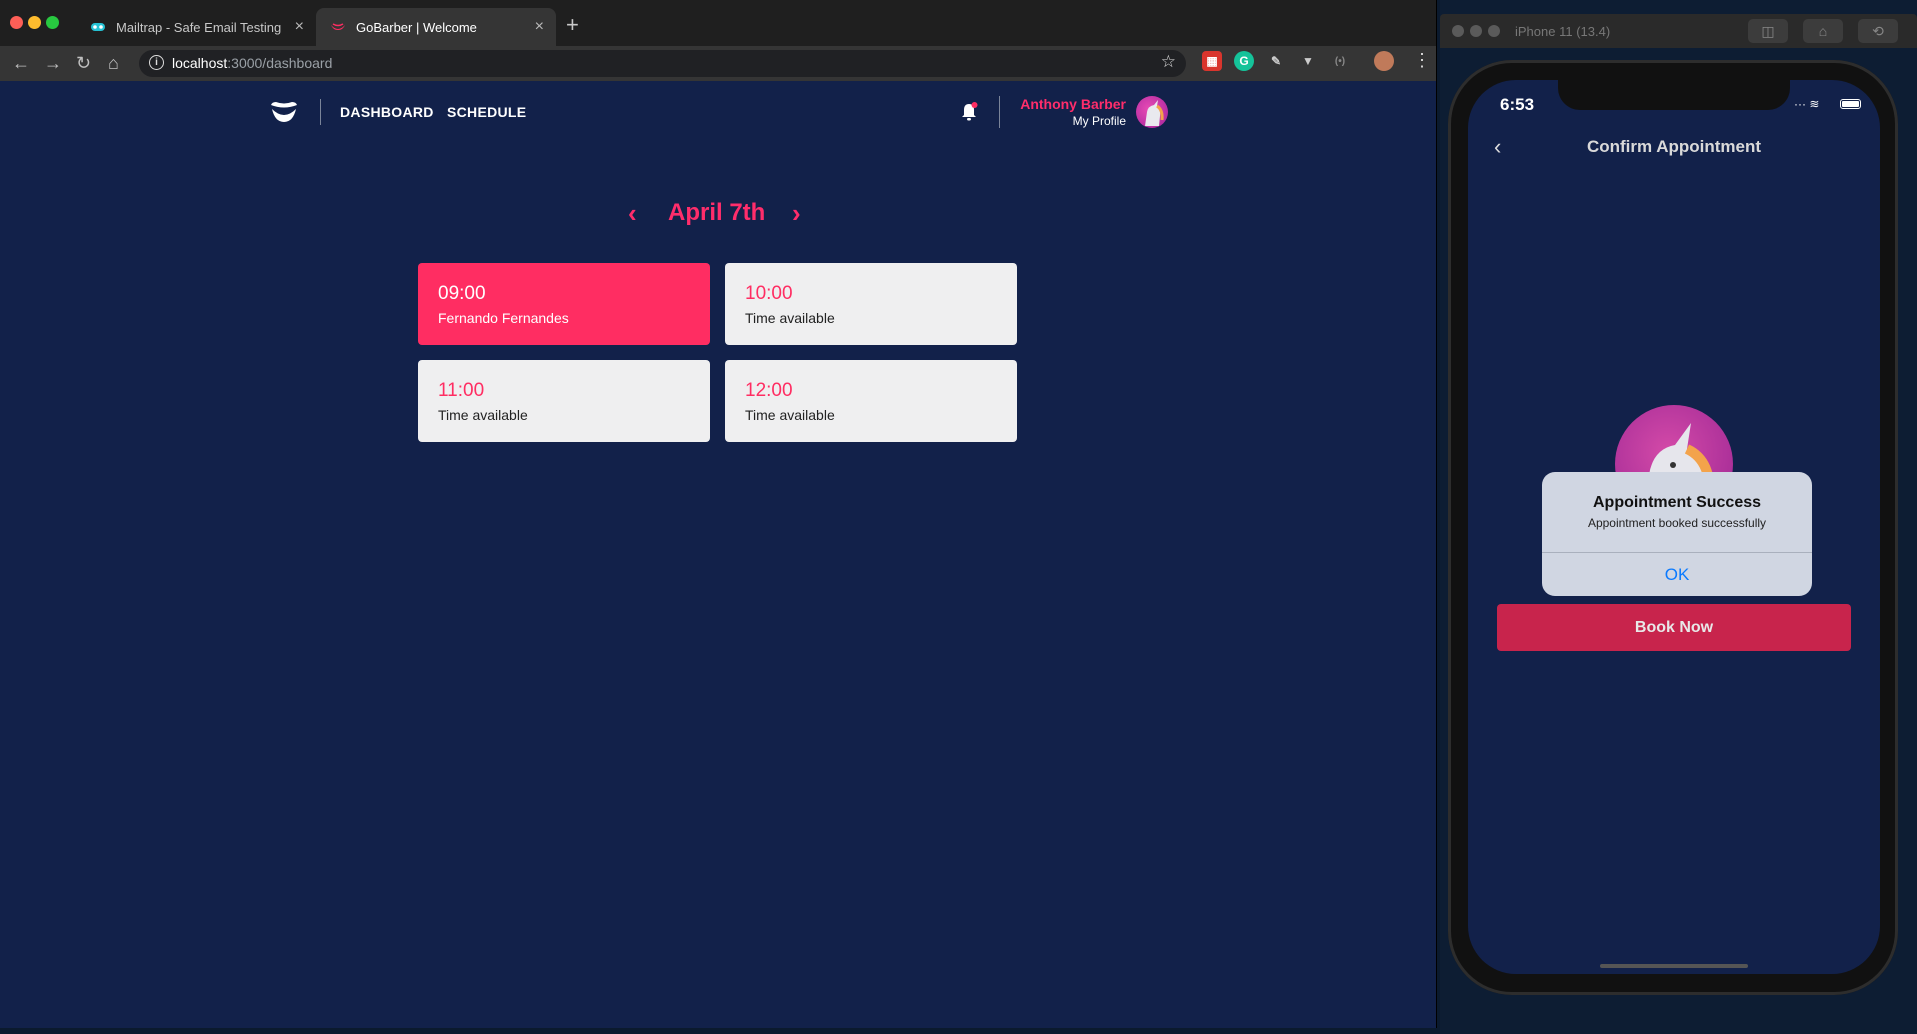  What do you see at coordinates (1422, 60) in the screenshot?
I see `browser-menu-icon: ⋮` at bounding box center [1422, 60].